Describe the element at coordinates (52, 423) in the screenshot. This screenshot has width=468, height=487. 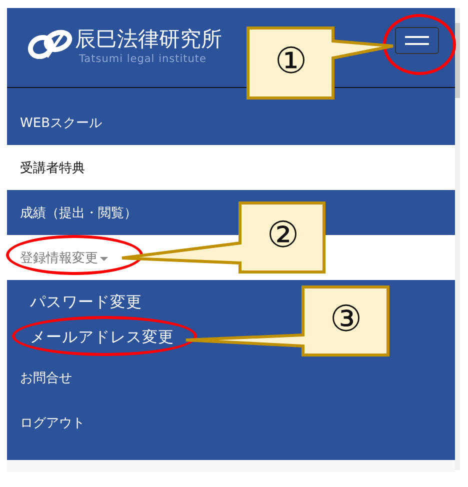
I see `menu-item: ログアウト` at that location.